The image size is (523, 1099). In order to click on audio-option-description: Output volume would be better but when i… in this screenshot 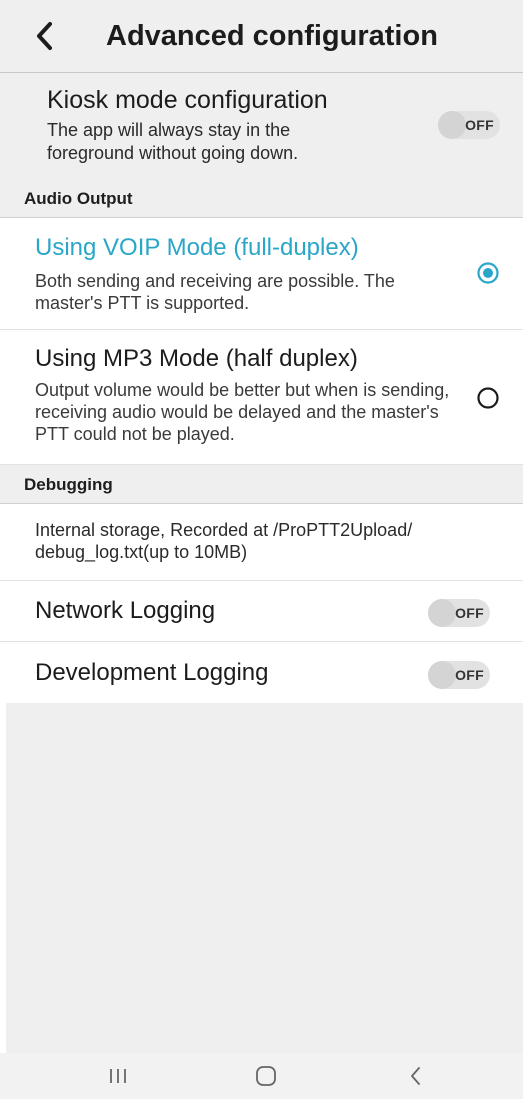, I will do `click(242, 412)`.